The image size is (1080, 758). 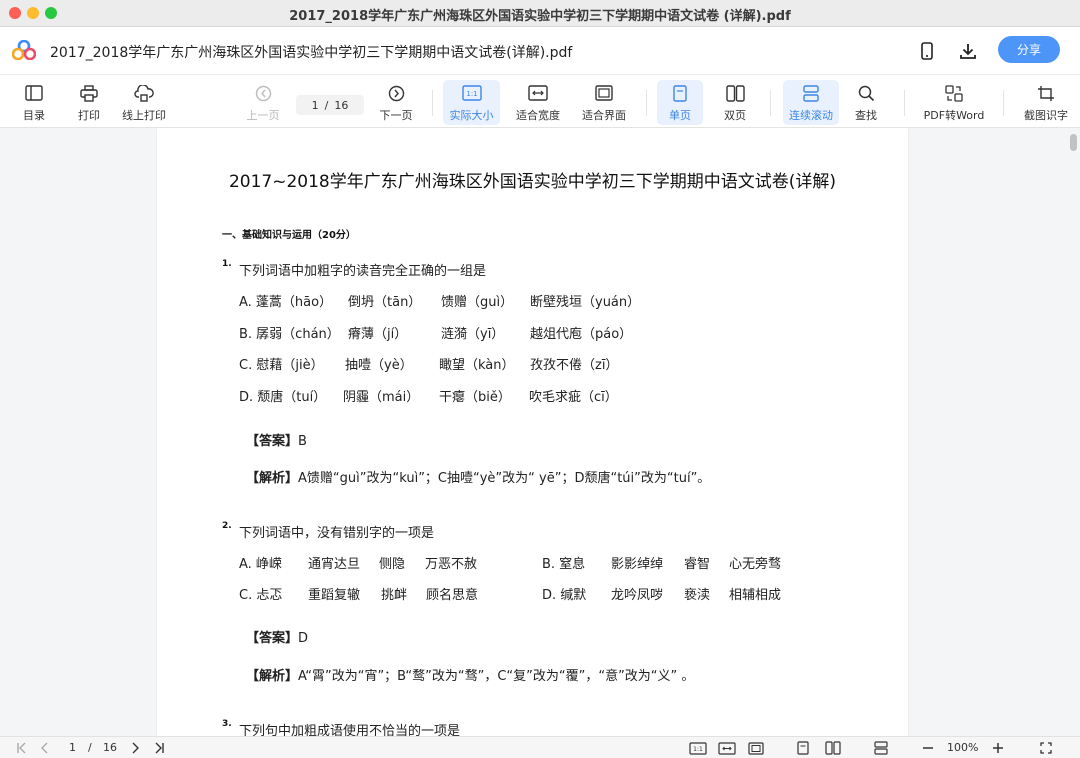 I want to click on screenshot-ocr-button: 截图识字, so click(x=1046, y=102).